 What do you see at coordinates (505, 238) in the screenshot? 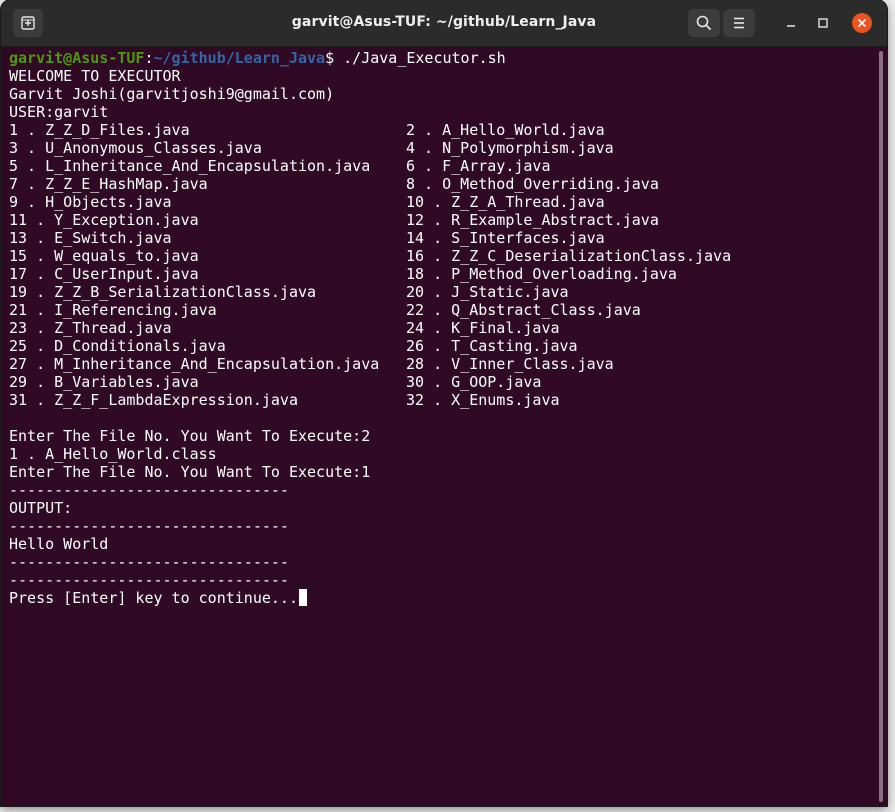
I see `file-entry: 14 . S_Interfaces.java` at bounding box center [505, 238].